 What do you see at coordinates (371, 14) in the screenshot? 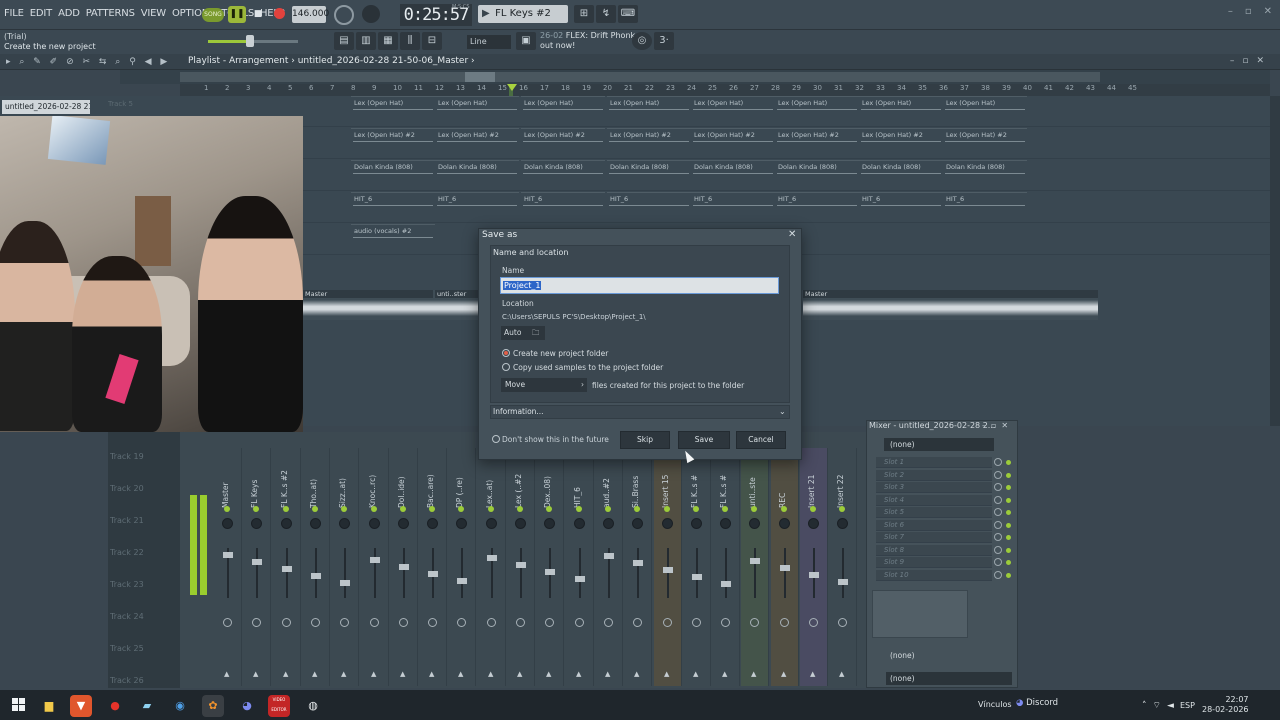
I see `master-pitch-knob` at bounding box center [371, 14].